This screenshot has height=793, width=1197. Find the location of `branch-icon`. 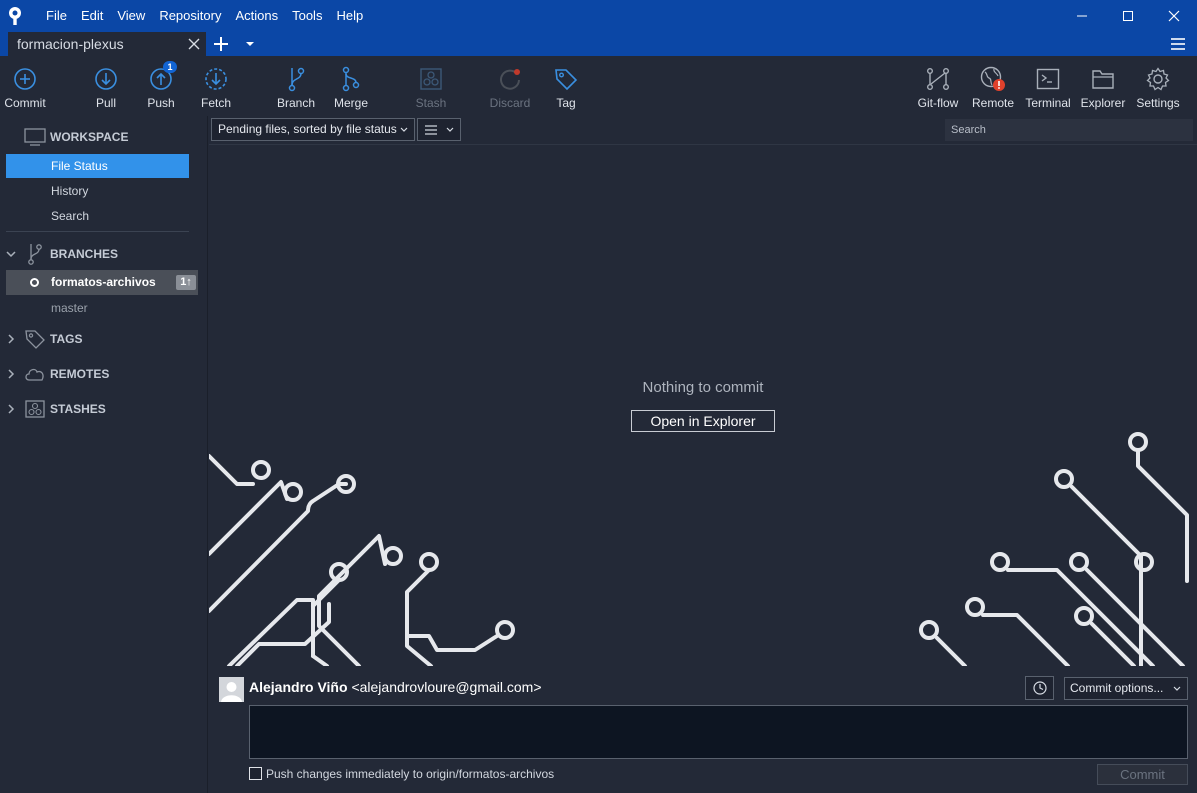

branch-icon is located at coordinates (35, 254).